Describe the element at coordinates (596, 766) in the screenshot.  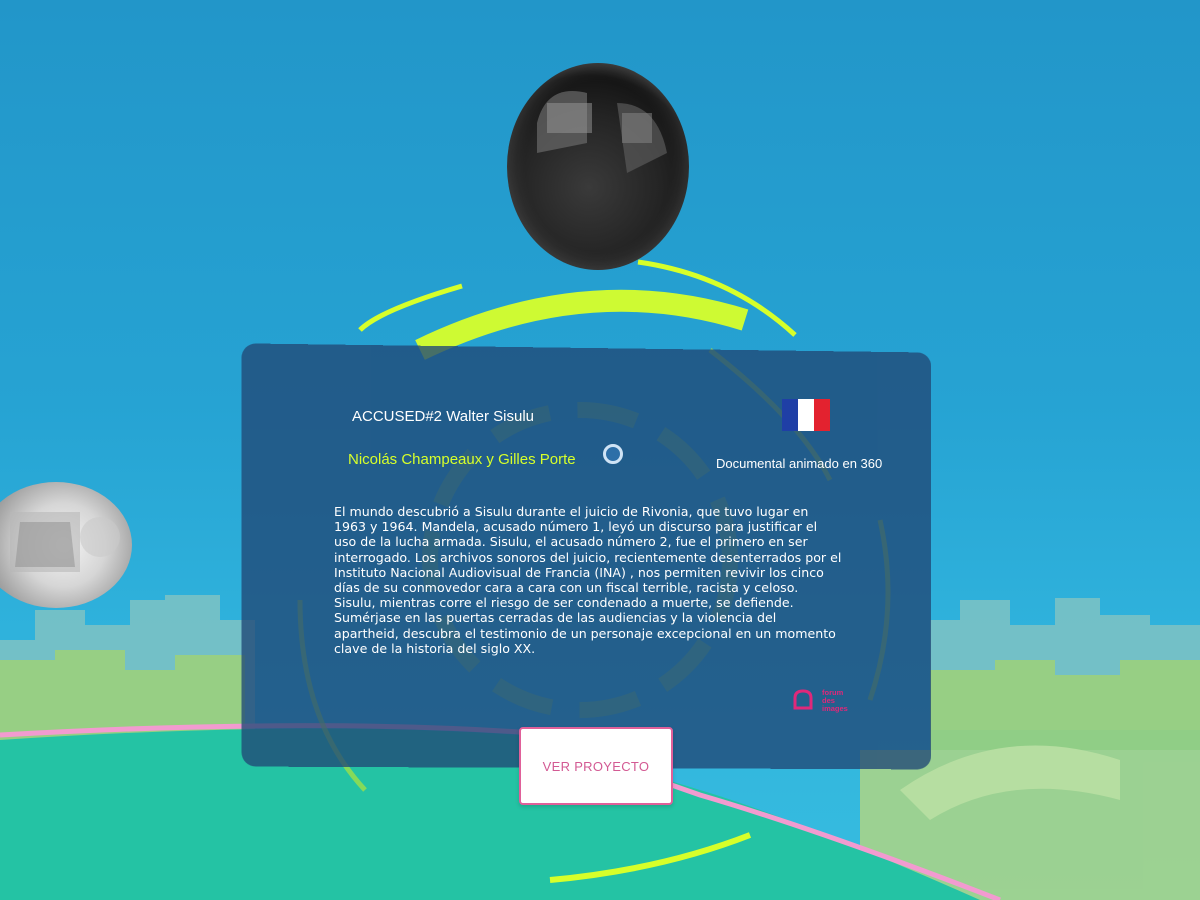
I see `view-project-button: VER PROYECTO` at that location.